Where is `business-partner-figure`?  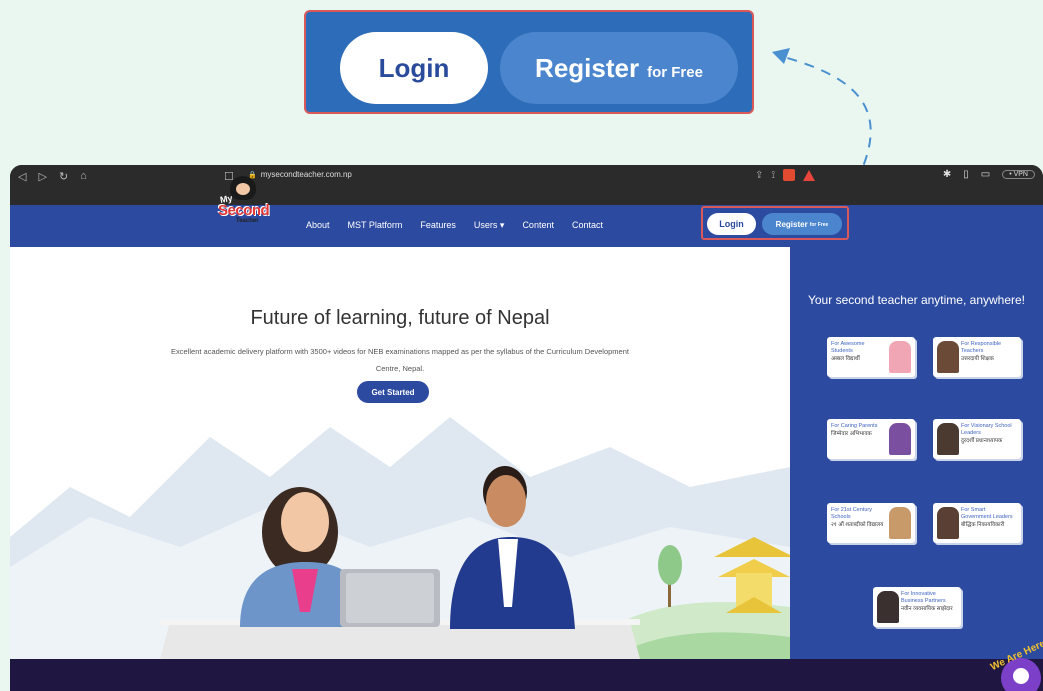
business-partner-figure is located at coordinates (888, 607).